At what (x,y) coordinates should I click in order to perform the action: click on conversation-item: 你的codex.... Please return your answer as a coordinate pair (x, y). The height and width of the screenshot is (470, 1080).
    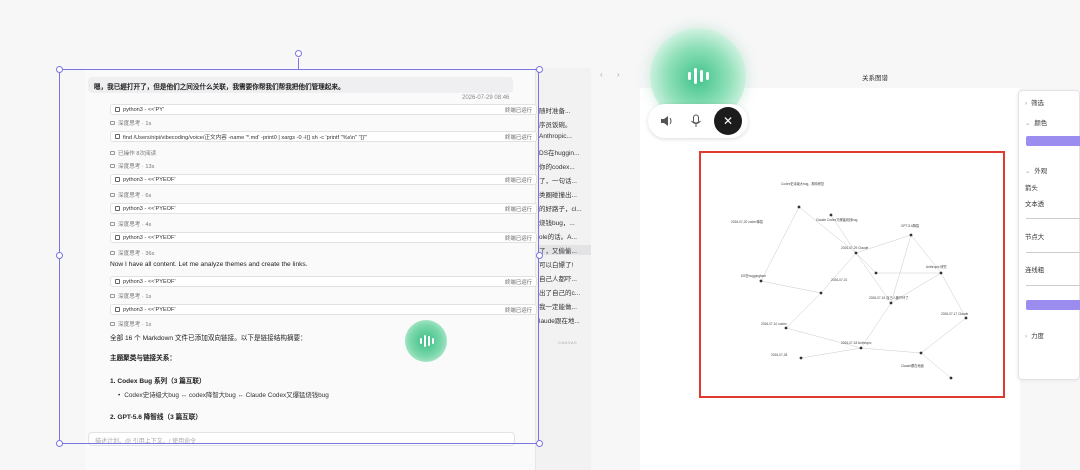
    Looking at the image, I should click on (565, 166).